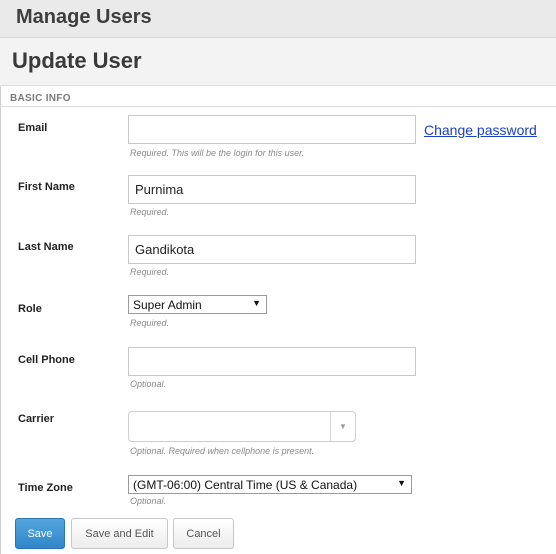 The height and width of the screenshot is (554, 556). I want to click on time-zone-label: Time Zone, so click(45, 488).